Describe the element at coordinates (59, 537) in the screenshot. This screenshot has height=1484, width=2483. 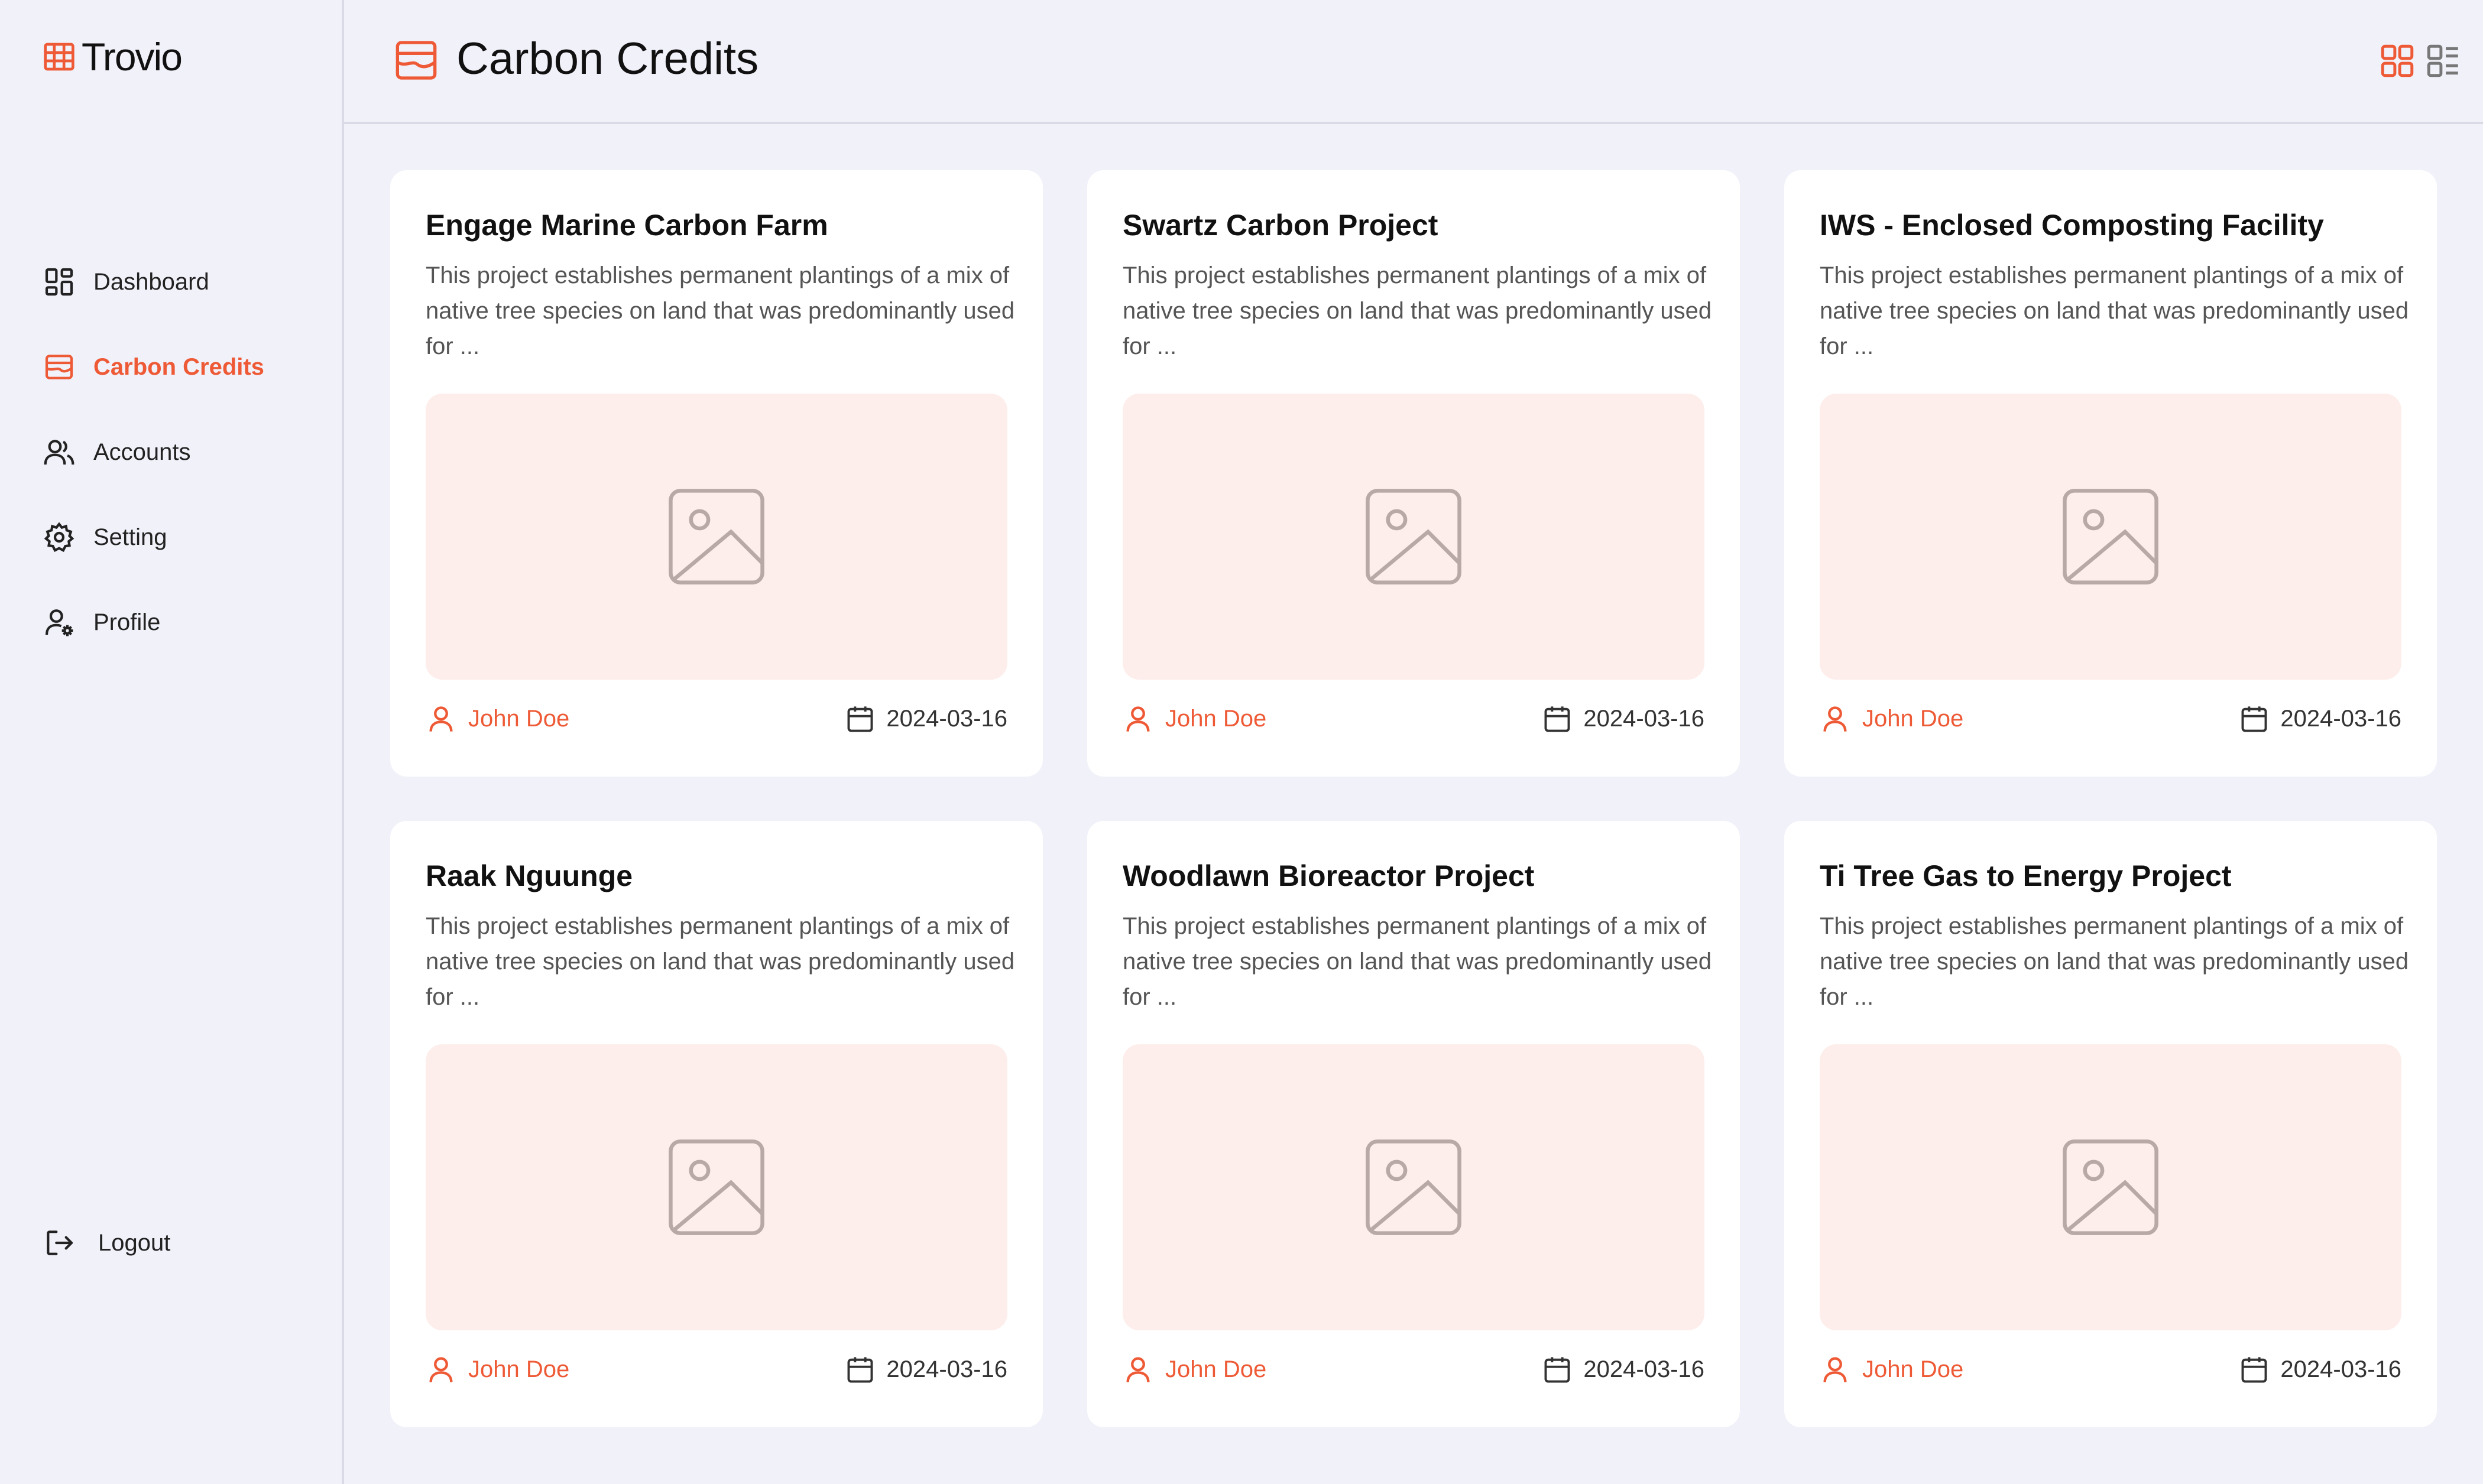
I see `gear-icon` at that location.